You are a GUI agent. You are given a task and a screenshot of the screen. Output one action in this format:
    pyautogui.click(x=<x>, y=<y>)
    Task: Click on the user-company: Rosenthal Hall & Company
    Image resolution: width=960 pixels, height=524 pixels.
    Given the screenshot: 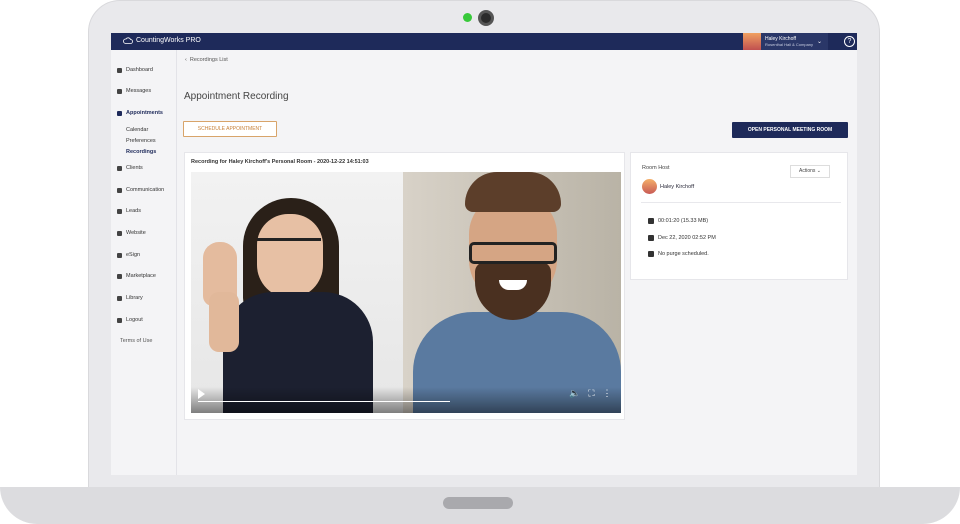 What is the action you would take?
    pyautogui.click(x=789, y=44)
    